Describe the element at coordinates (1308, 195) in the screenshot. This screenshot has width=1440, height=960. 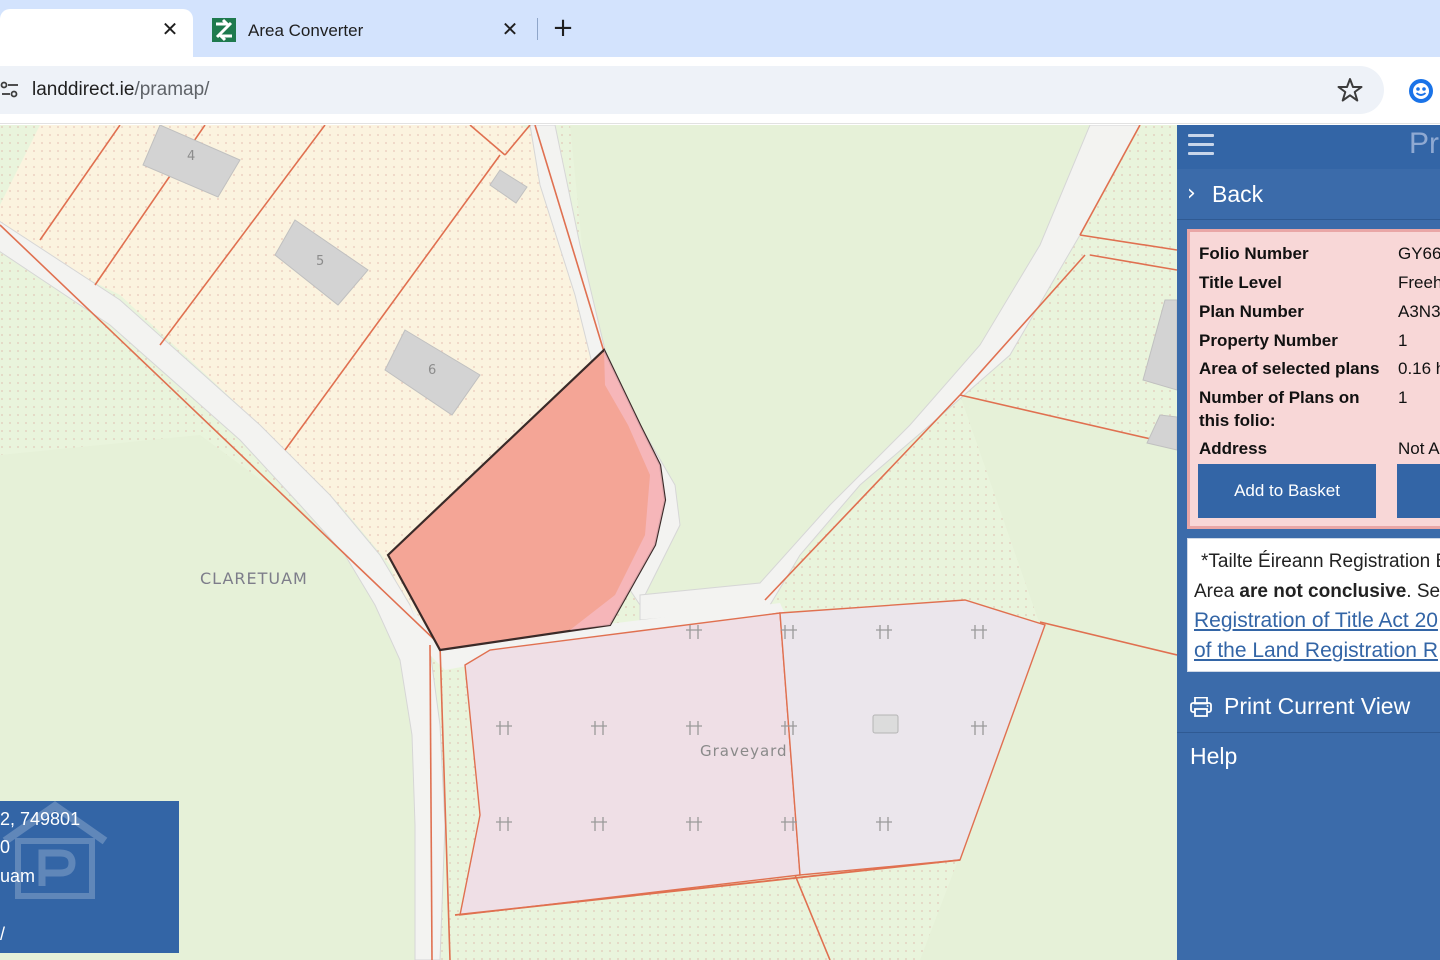
I see `back-button: › Back` at that location.